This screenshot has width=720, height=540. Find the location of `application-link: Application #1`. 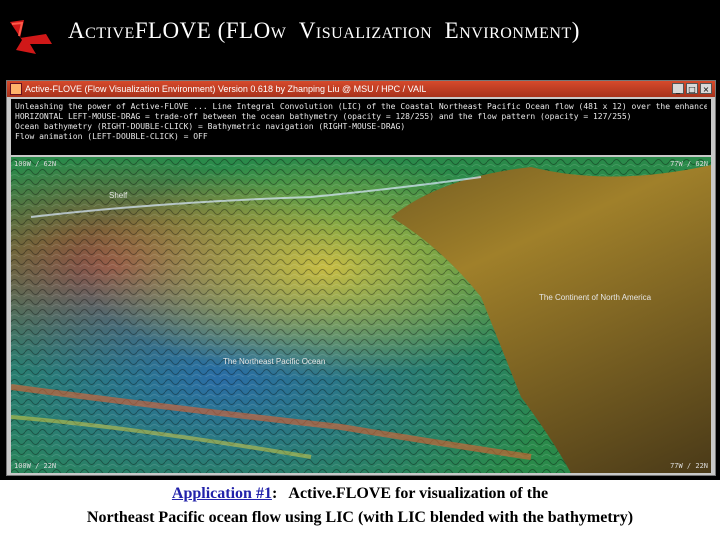

application-link: Application #1 is located at coordinates (222, 493).